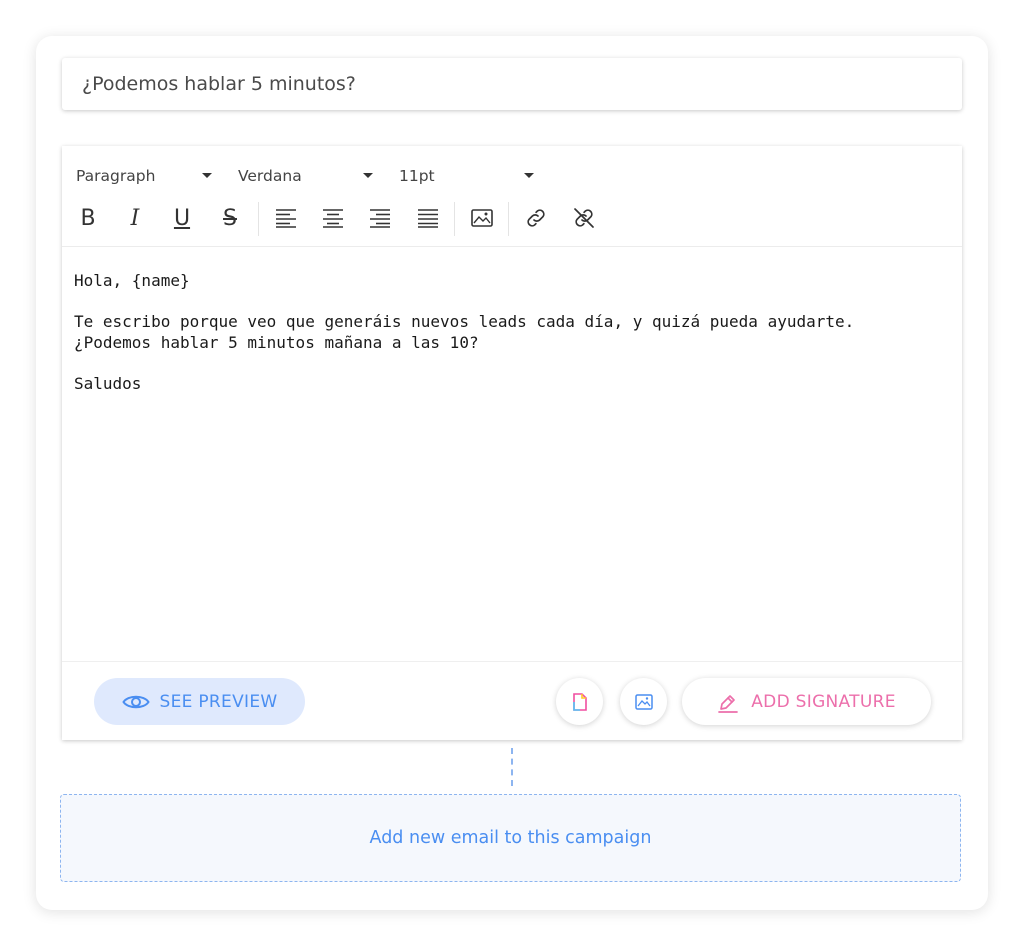  I want to click on subject-text: ¿Podemos hablar 5 minutos?, so click(219, 84).